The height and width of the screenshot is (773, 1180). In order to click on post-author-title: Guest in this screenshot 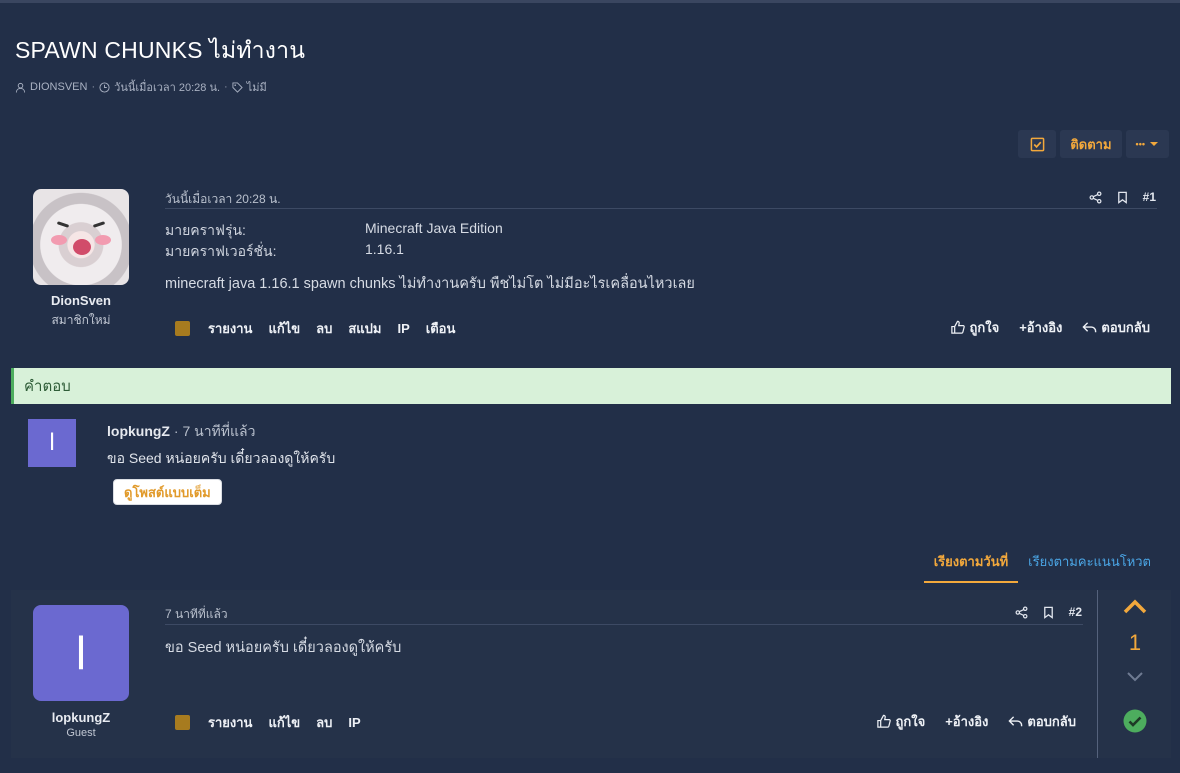, I will do `click(81, 733)`.